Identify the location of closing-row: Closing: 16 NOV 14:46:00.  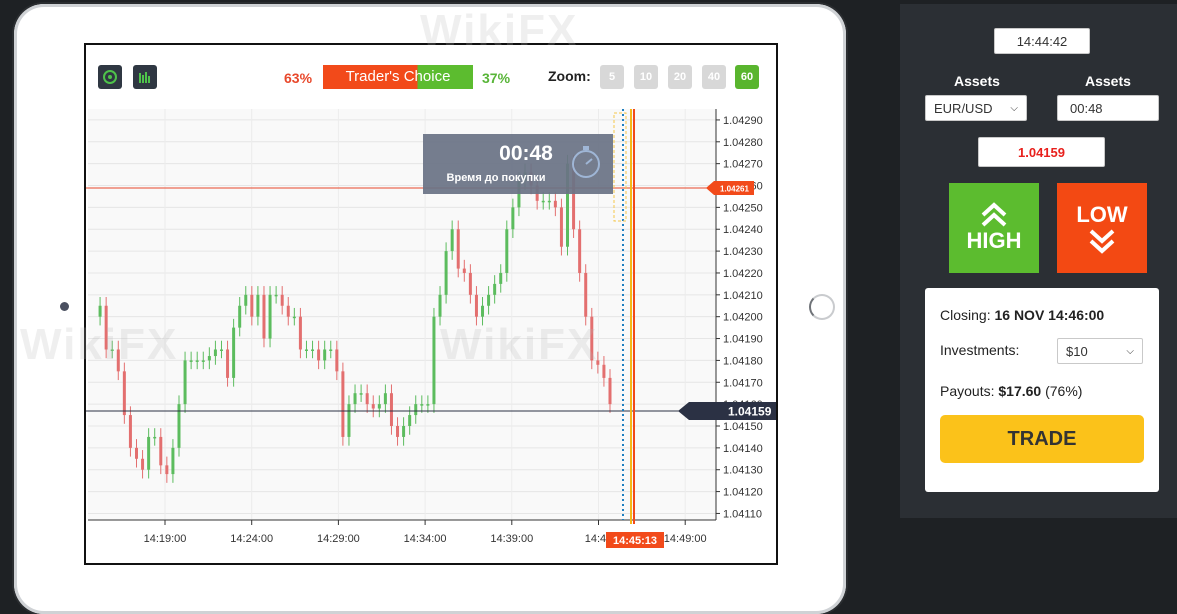
(1022, 315).